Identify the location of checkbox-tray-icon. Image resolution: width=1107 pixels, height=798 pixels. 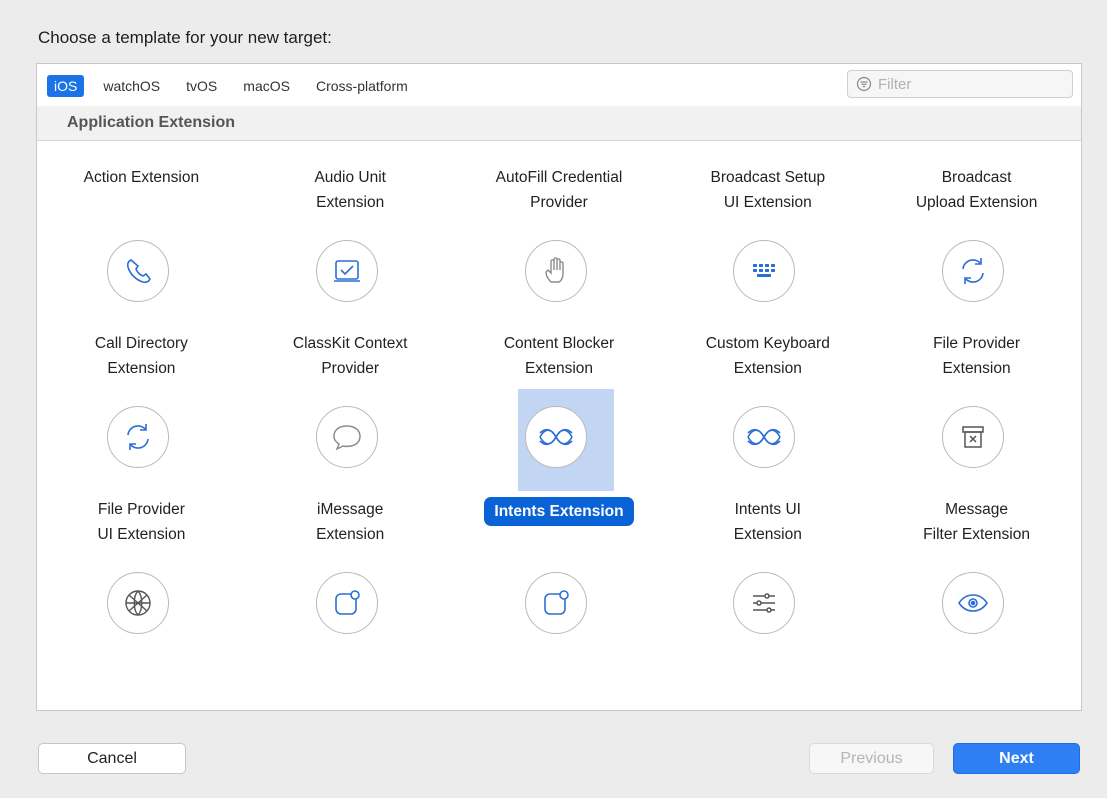
(346, 271).